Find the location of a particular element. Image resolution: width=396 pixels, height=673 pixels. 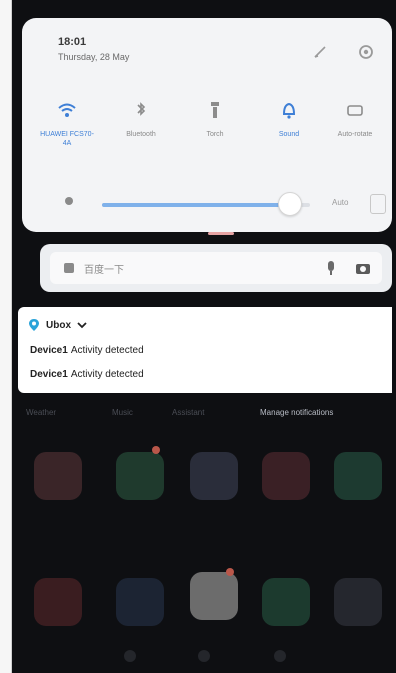

auto-brightness-label: Auto is located at coordinates (340, 202).